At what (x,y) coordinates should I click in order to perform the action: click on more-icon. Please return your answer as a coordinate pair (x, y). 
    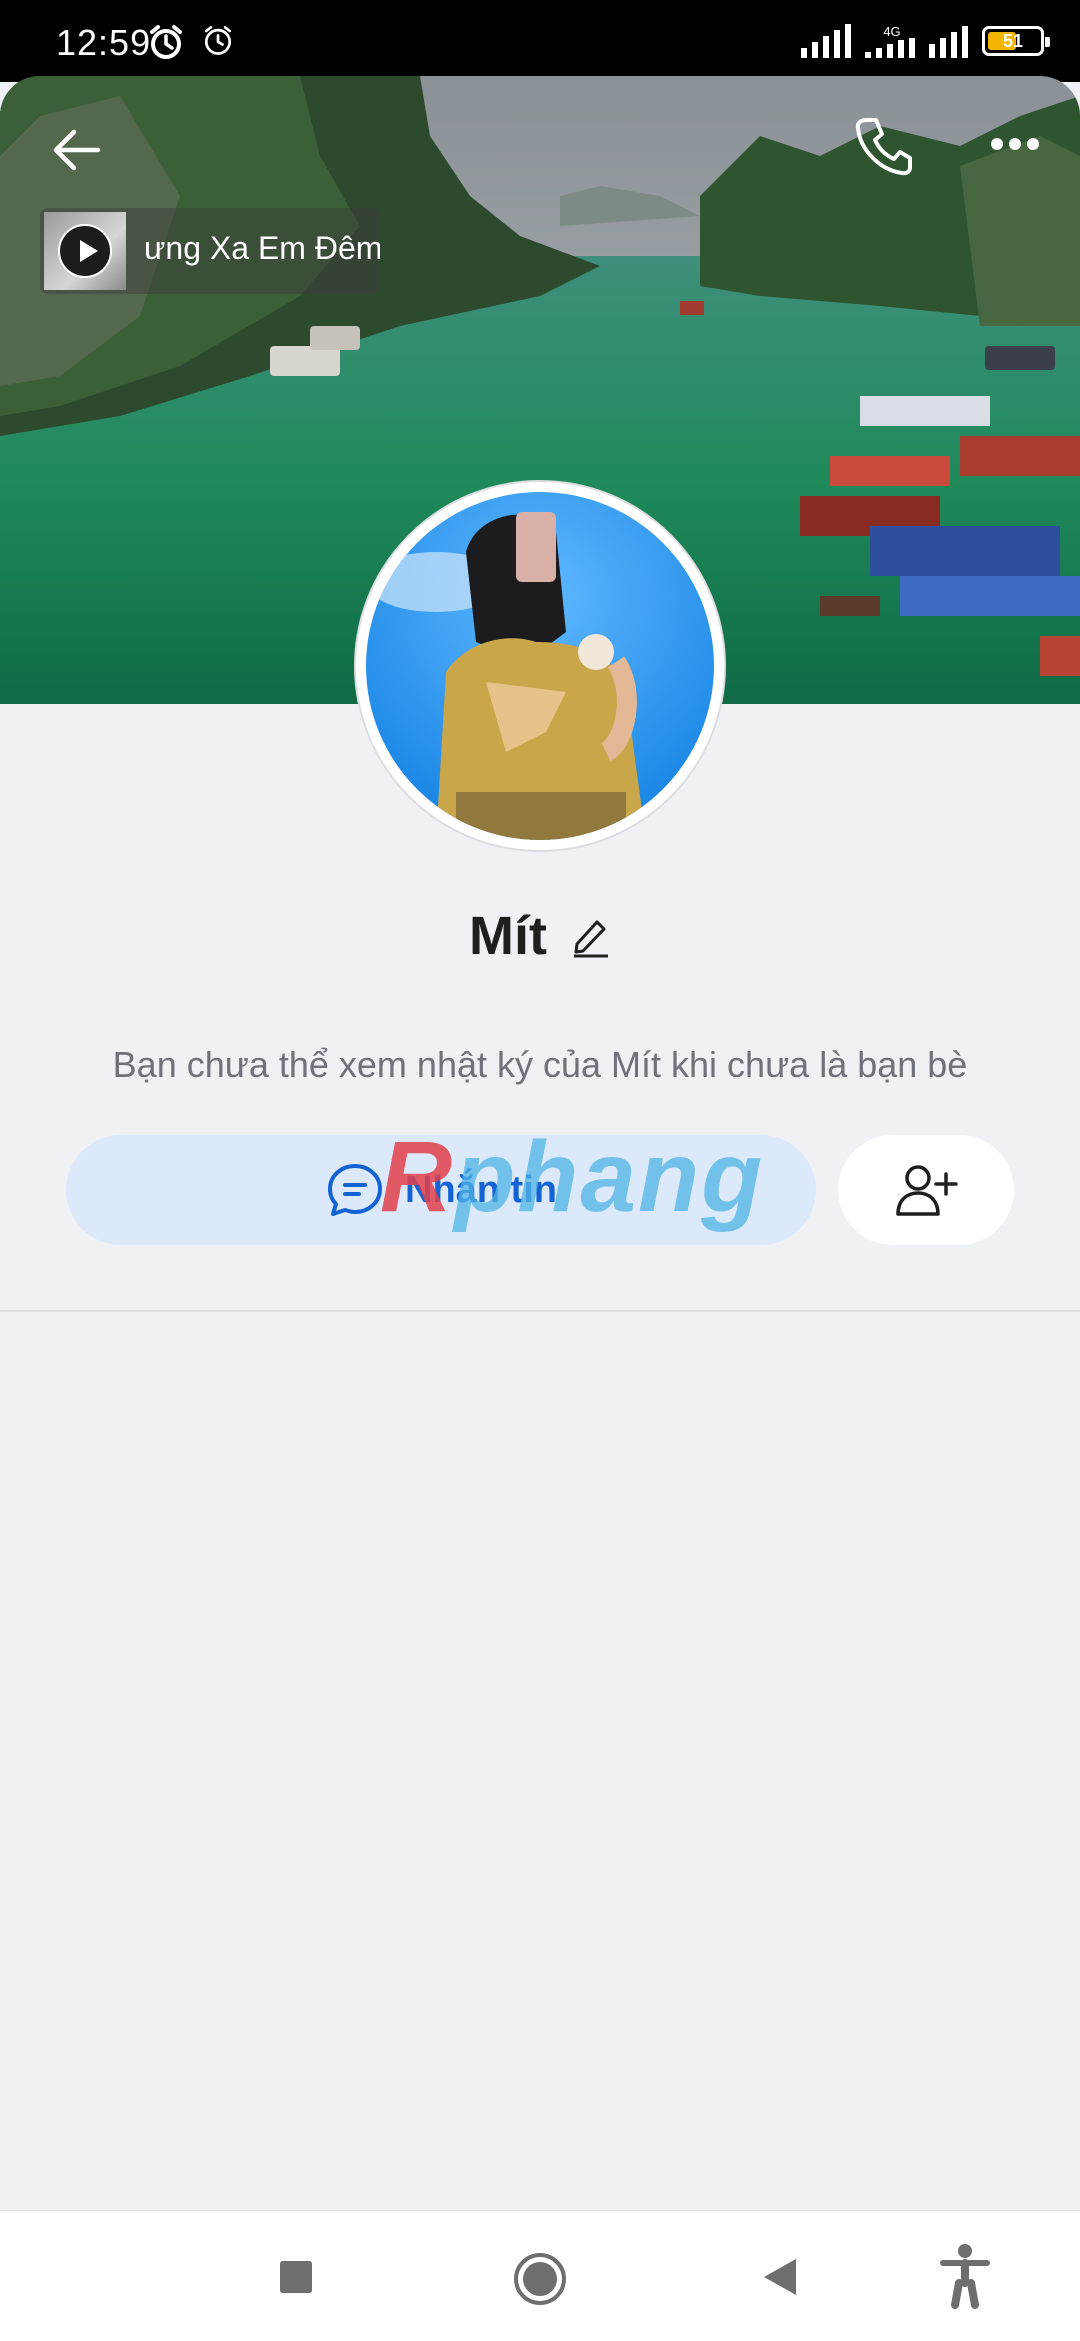
    Looking at the image, I should click on (1015, 144).